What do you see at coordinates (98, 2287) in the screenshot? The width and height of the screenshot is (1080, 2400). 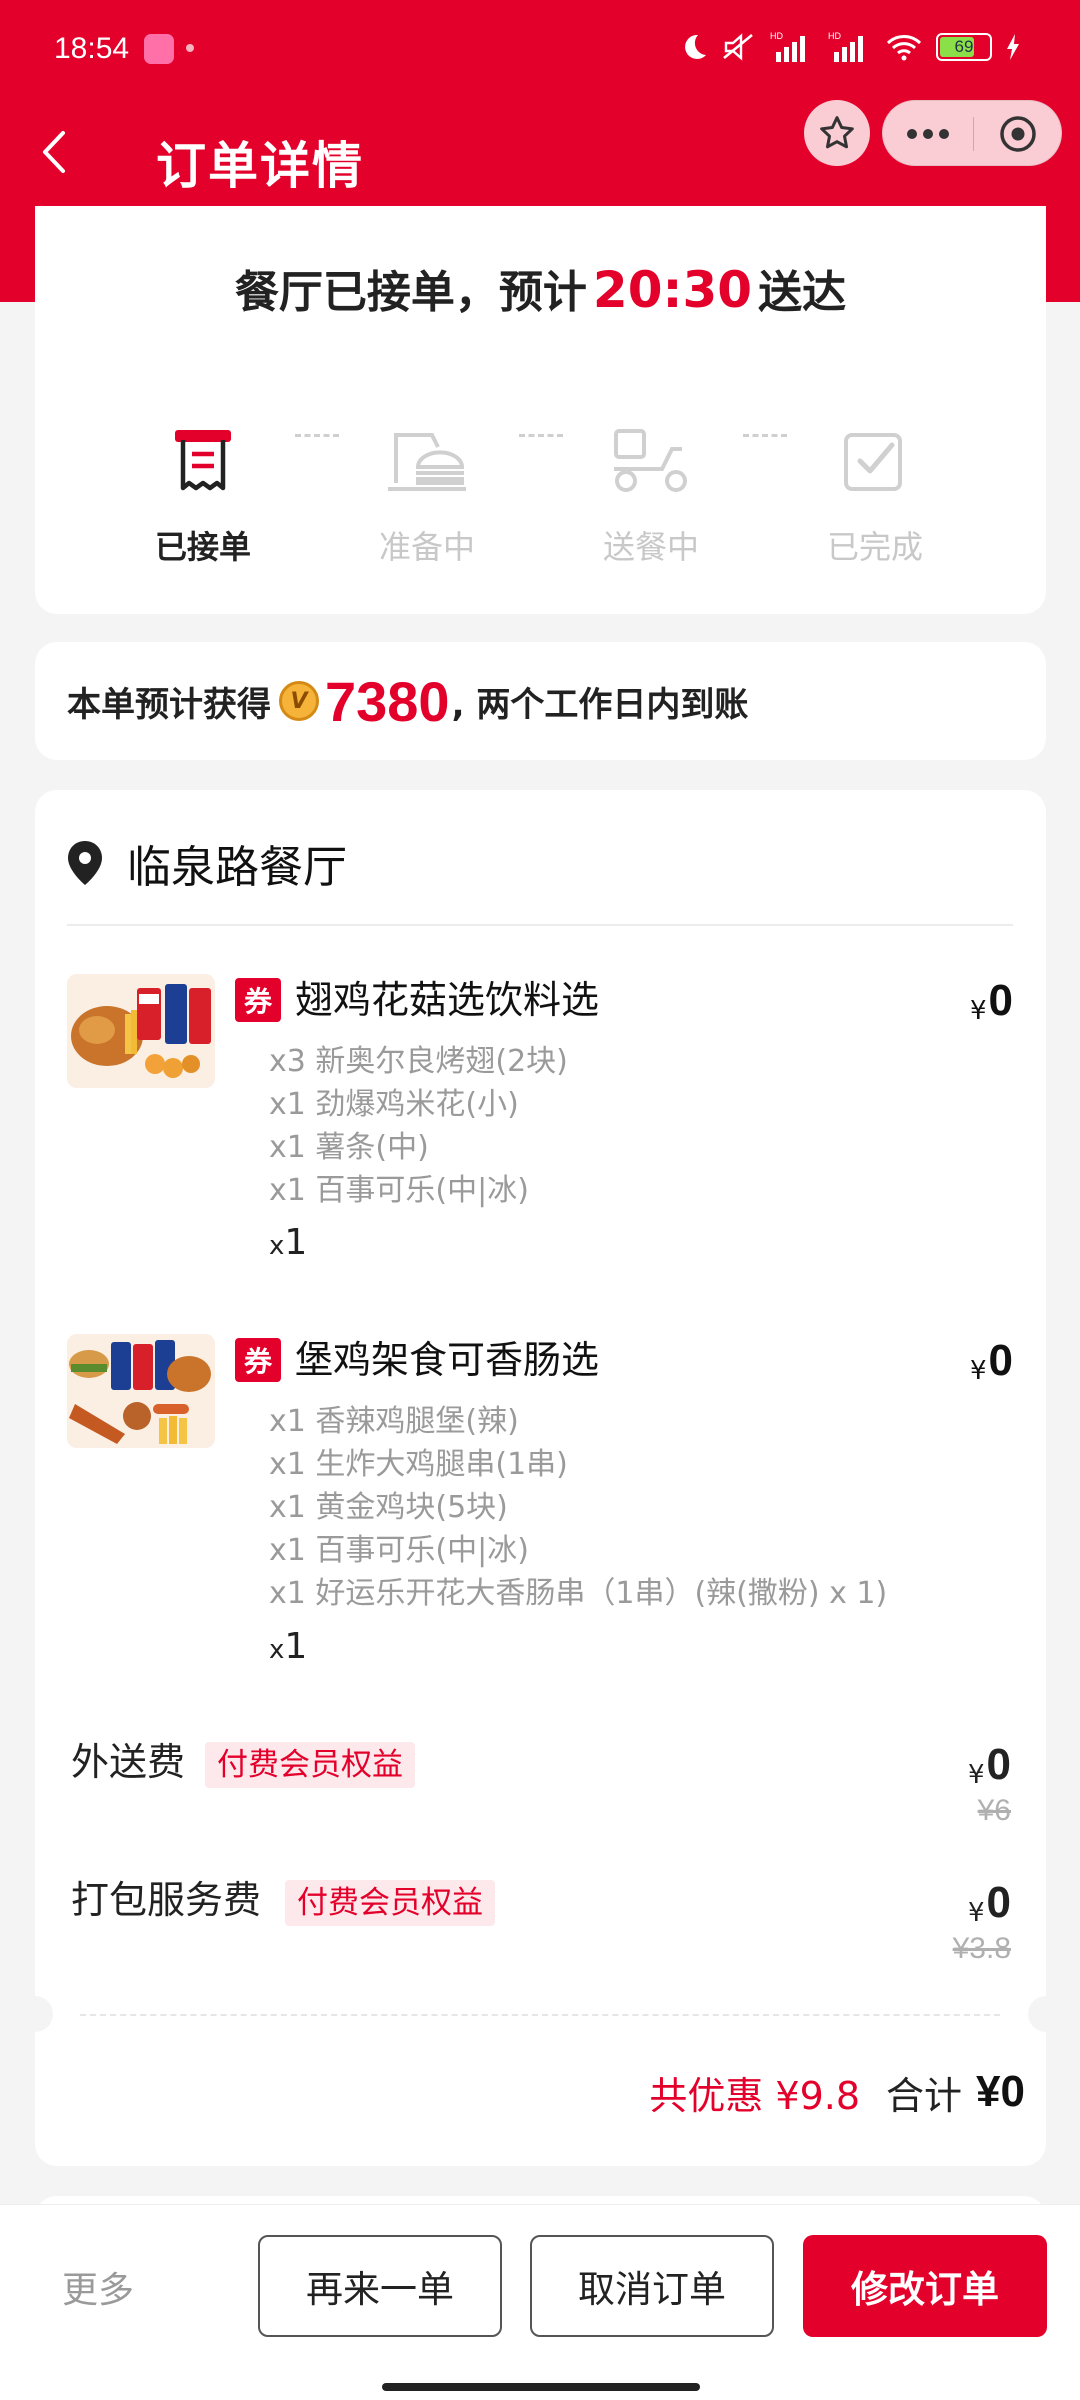 I see `more-button: 更多` at bounding box center [98, 2287].